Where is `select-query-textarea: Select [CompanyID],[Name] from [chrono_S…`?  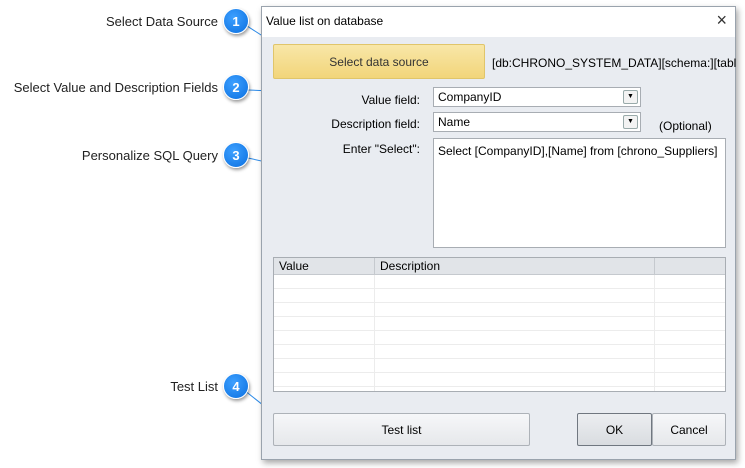
select-query-textarea: Select [CompanyID],[Name] from [chrono_S… is located at coordinates (579, 193).